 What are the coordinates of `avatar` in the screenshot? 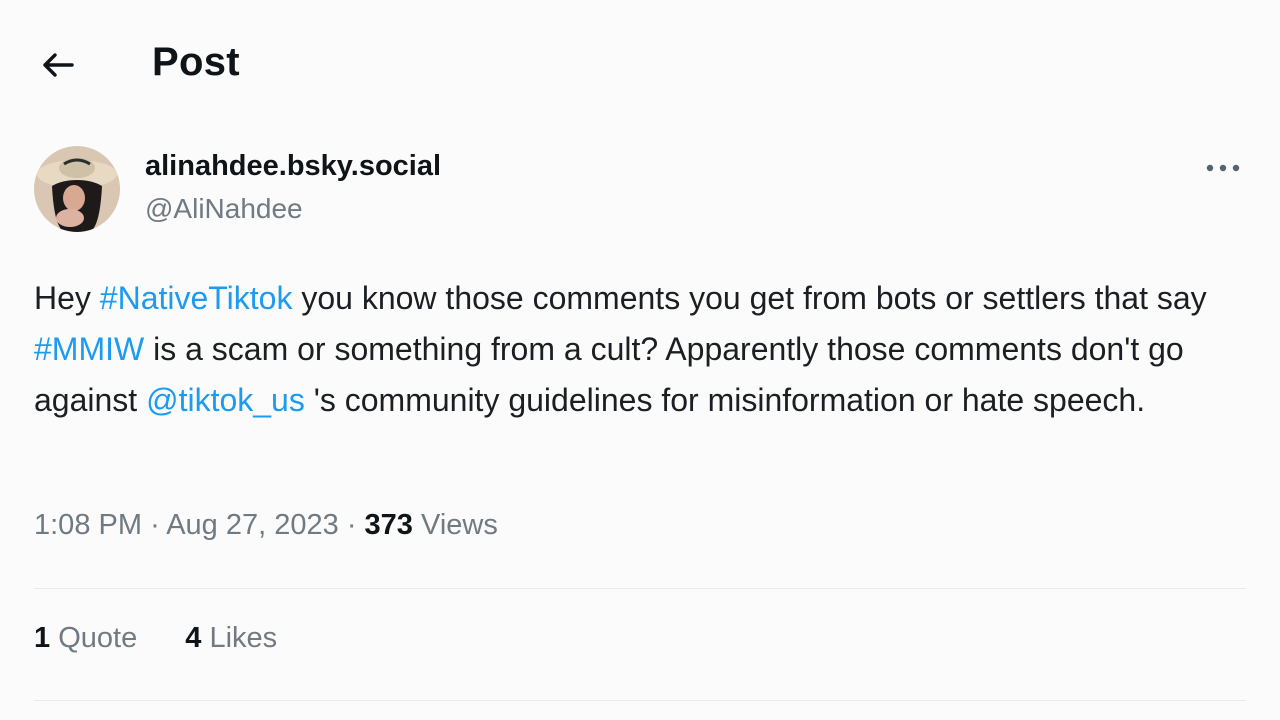 It's located at (77, 189).